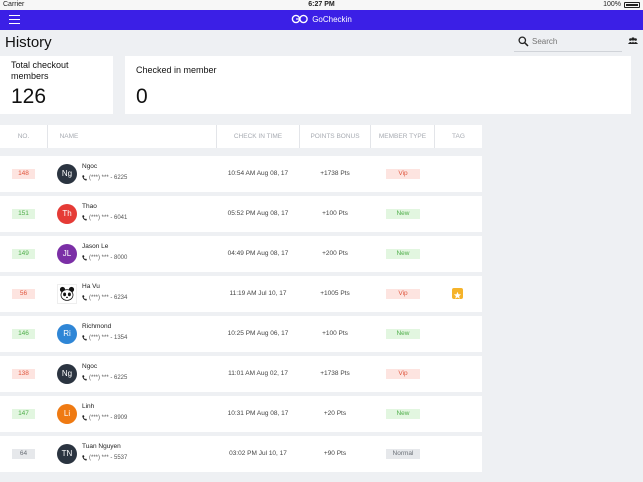 This screenshot has height=482, width=643. What do you see at coordinates (88, 406) in the screenshot?
I see `member-name: Linh` at bounding box center [88, 406].